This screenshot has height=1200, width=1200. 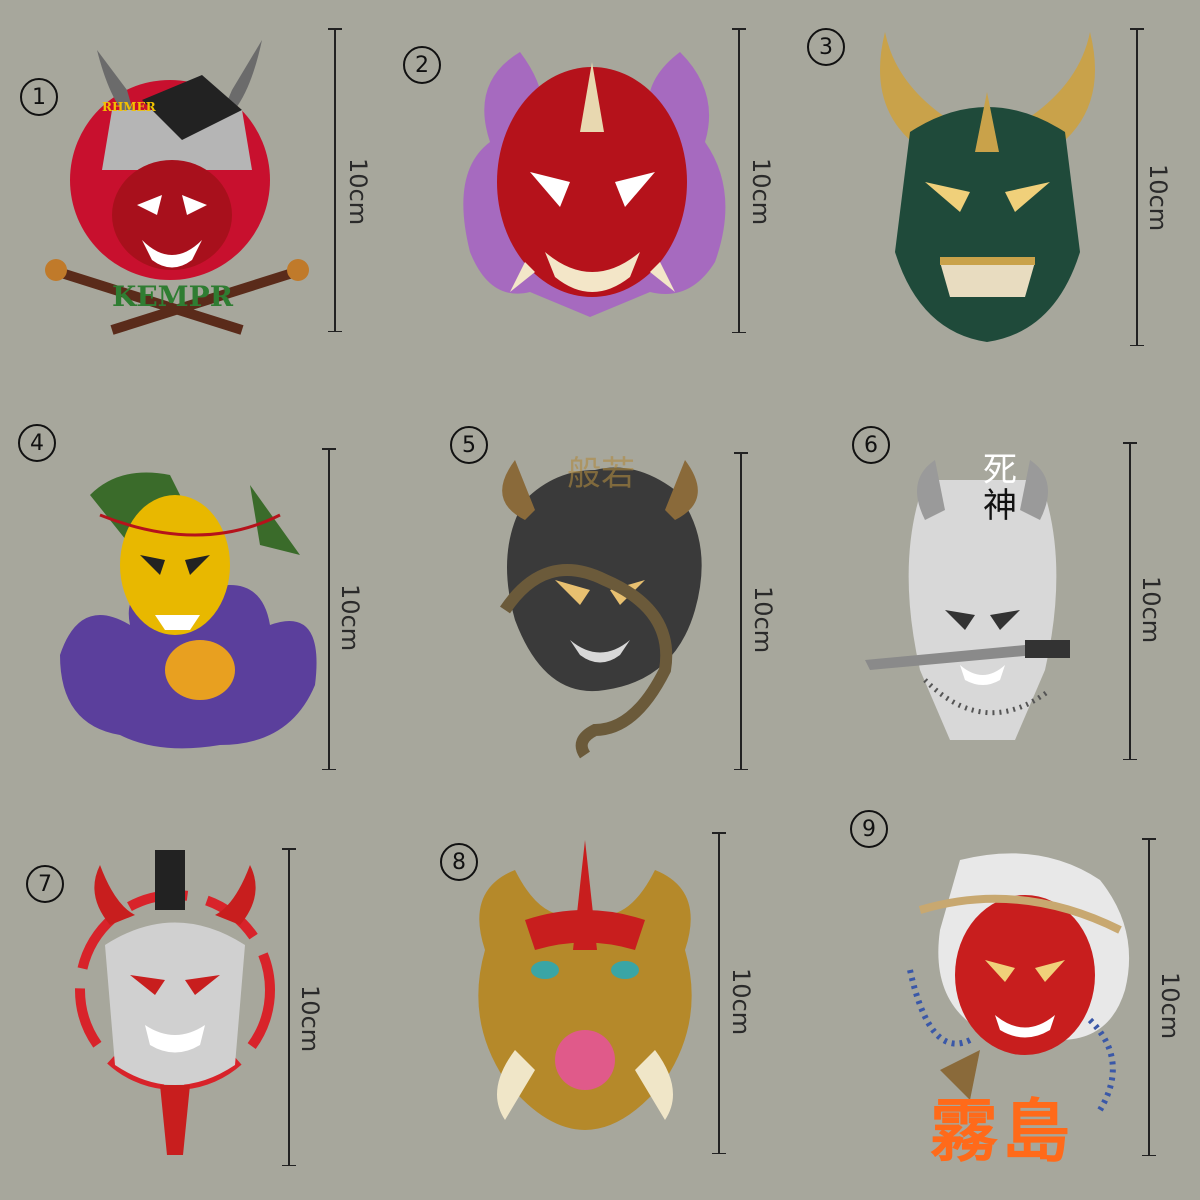 I want to click on brand-text: RHMER, so click(x=129, y=107).